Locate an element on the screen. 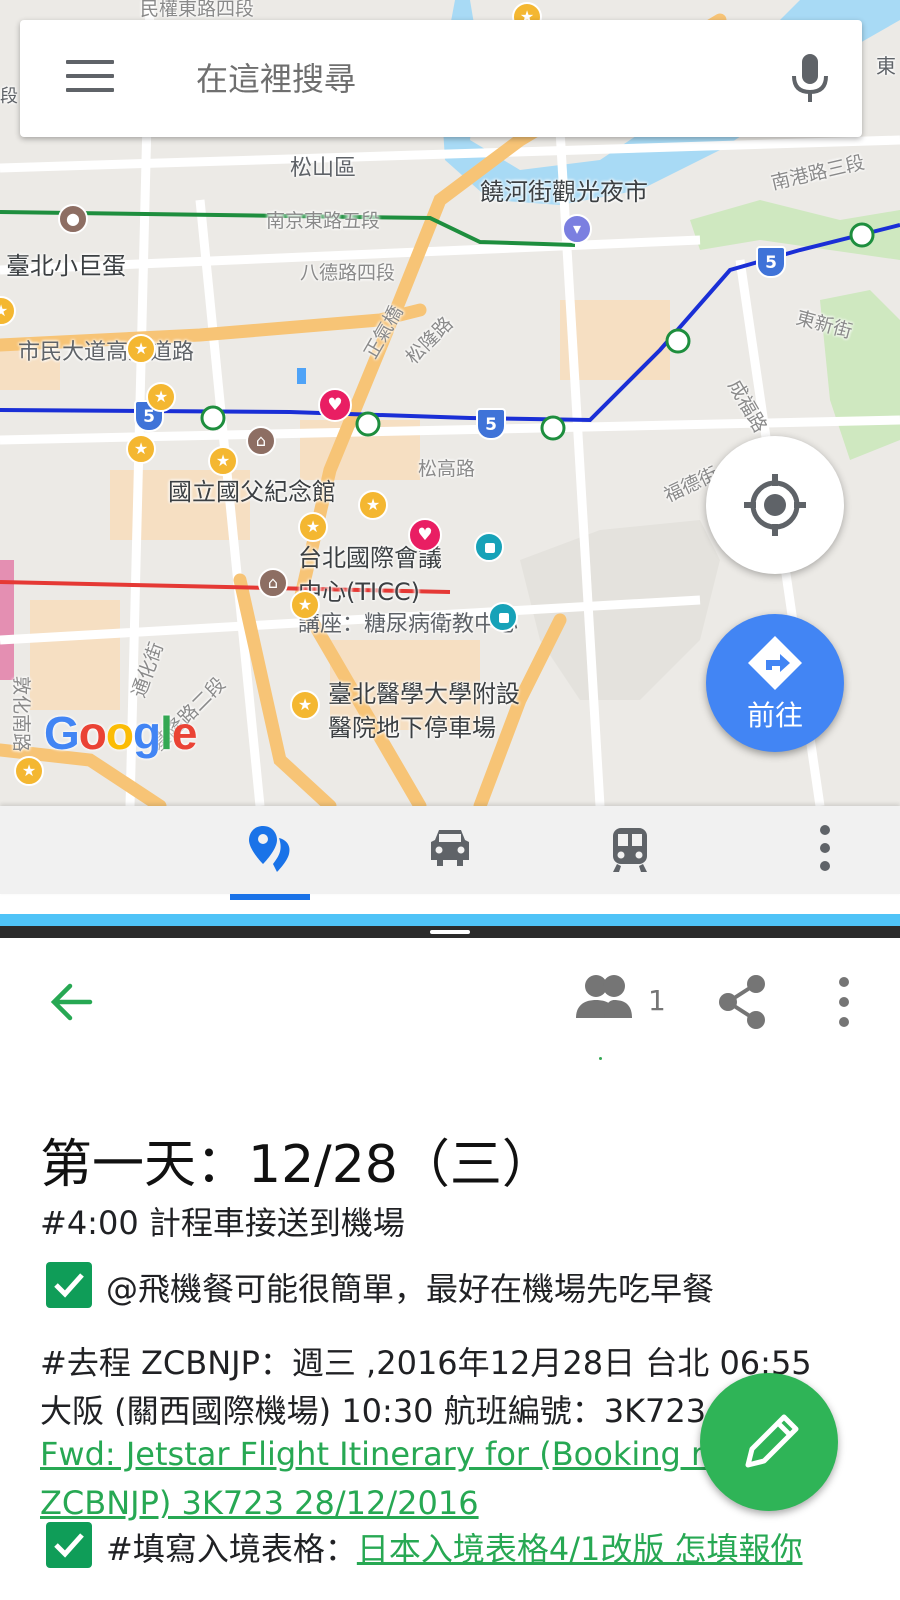  checklist-text: #填寫入境表格：日本入境表格4/1改版 怎填報你 is located at coordinates (454, 1547).